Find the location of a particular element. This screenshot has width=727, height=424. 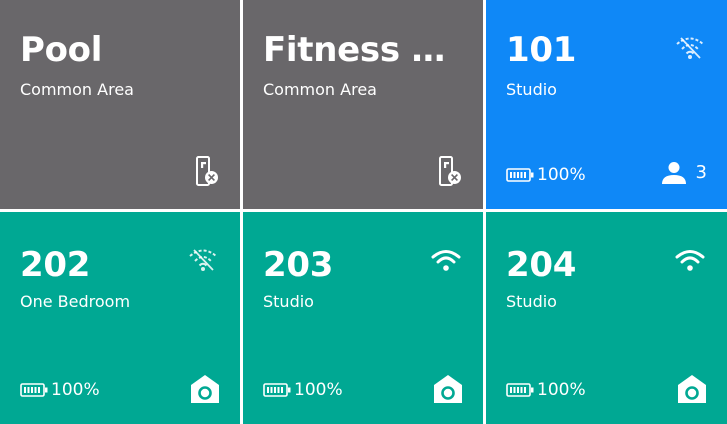

tile-title: 202 is located at coordinates (55, 265).